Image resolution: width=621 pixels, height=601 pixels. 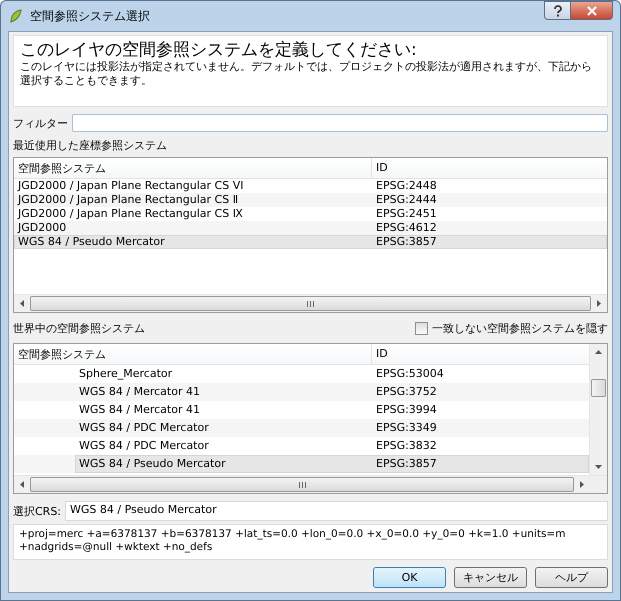 I want to click on crs-id: EPSG:2444, so click(x=406, y=200).